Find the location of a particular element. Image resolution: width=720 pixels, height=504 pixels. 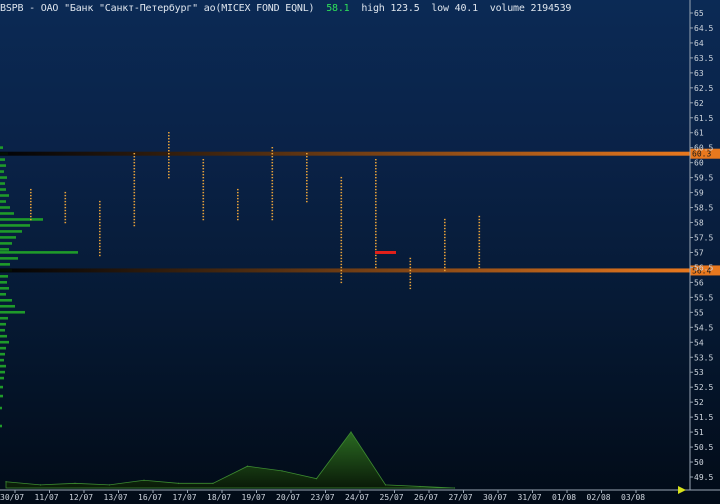

day-range-20/07 is located at coordinates (307, 177).